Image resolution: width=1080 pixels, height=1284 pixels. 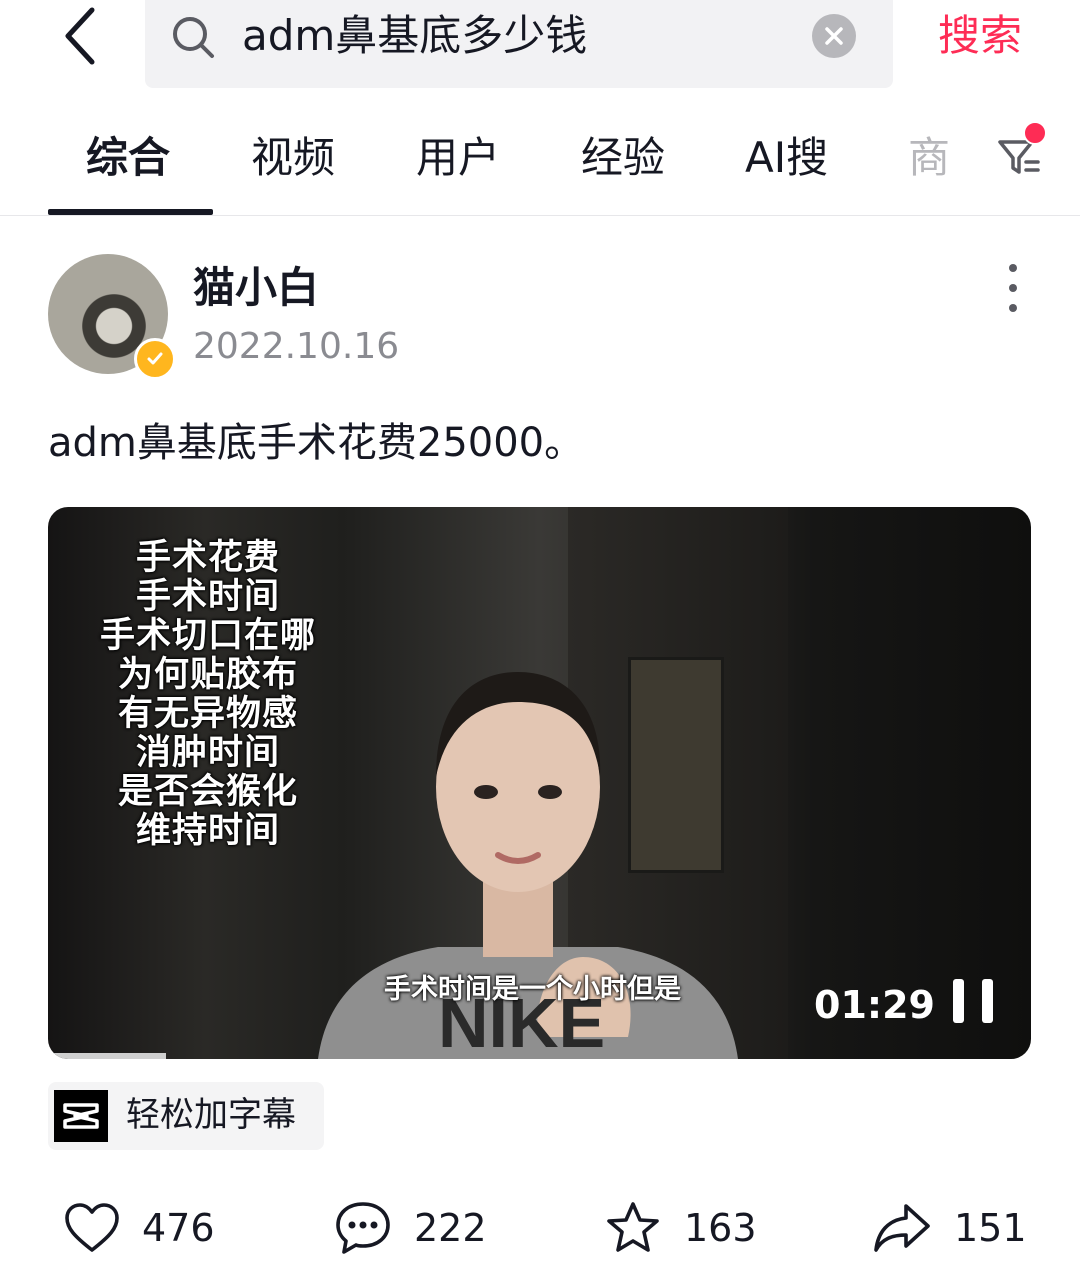 I want to click on post-date: 2022.10.16, so click(x=296, y=346).